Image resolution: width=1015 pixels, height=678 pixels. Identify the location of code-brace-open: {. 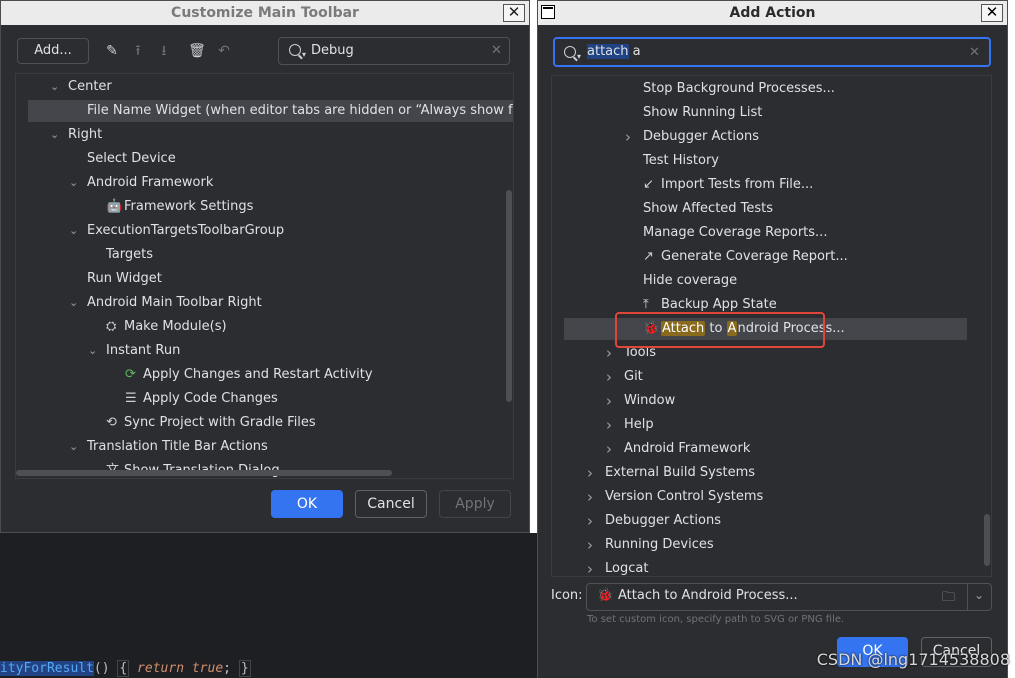
(123, 668).